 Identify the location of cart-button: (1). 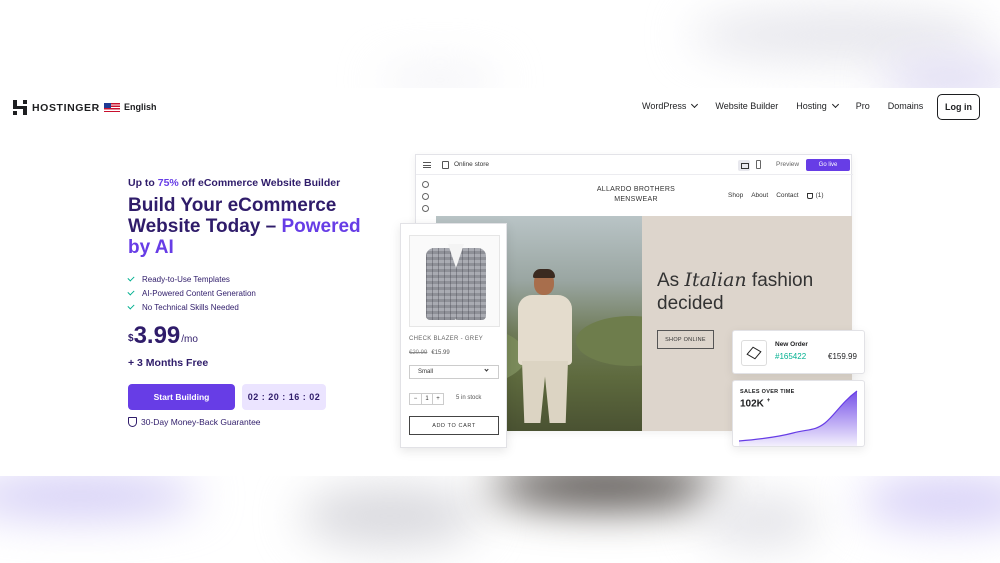
(815, 195).